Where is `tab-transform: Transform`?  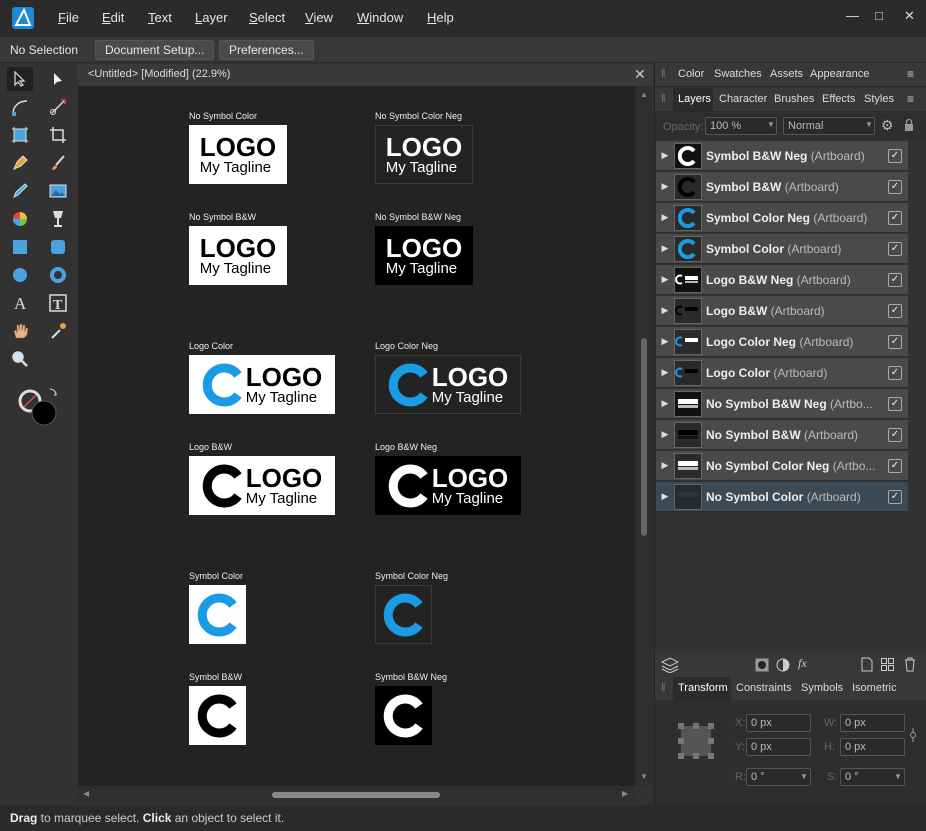
tab-transform: Transform is located at coordinates (703, 688).